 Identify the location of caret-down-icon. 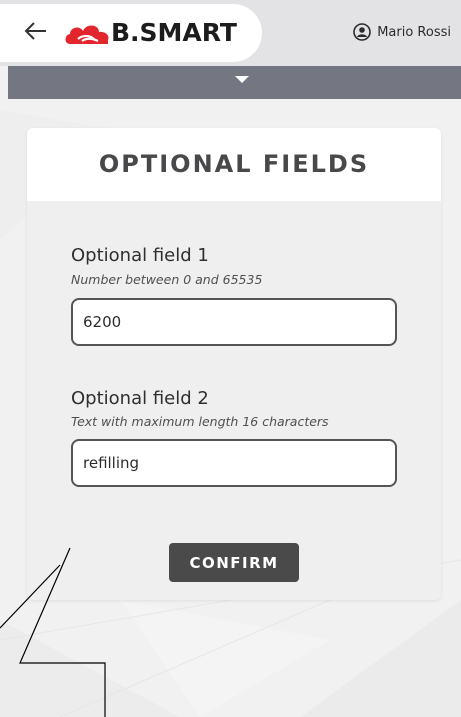
(242, 79).